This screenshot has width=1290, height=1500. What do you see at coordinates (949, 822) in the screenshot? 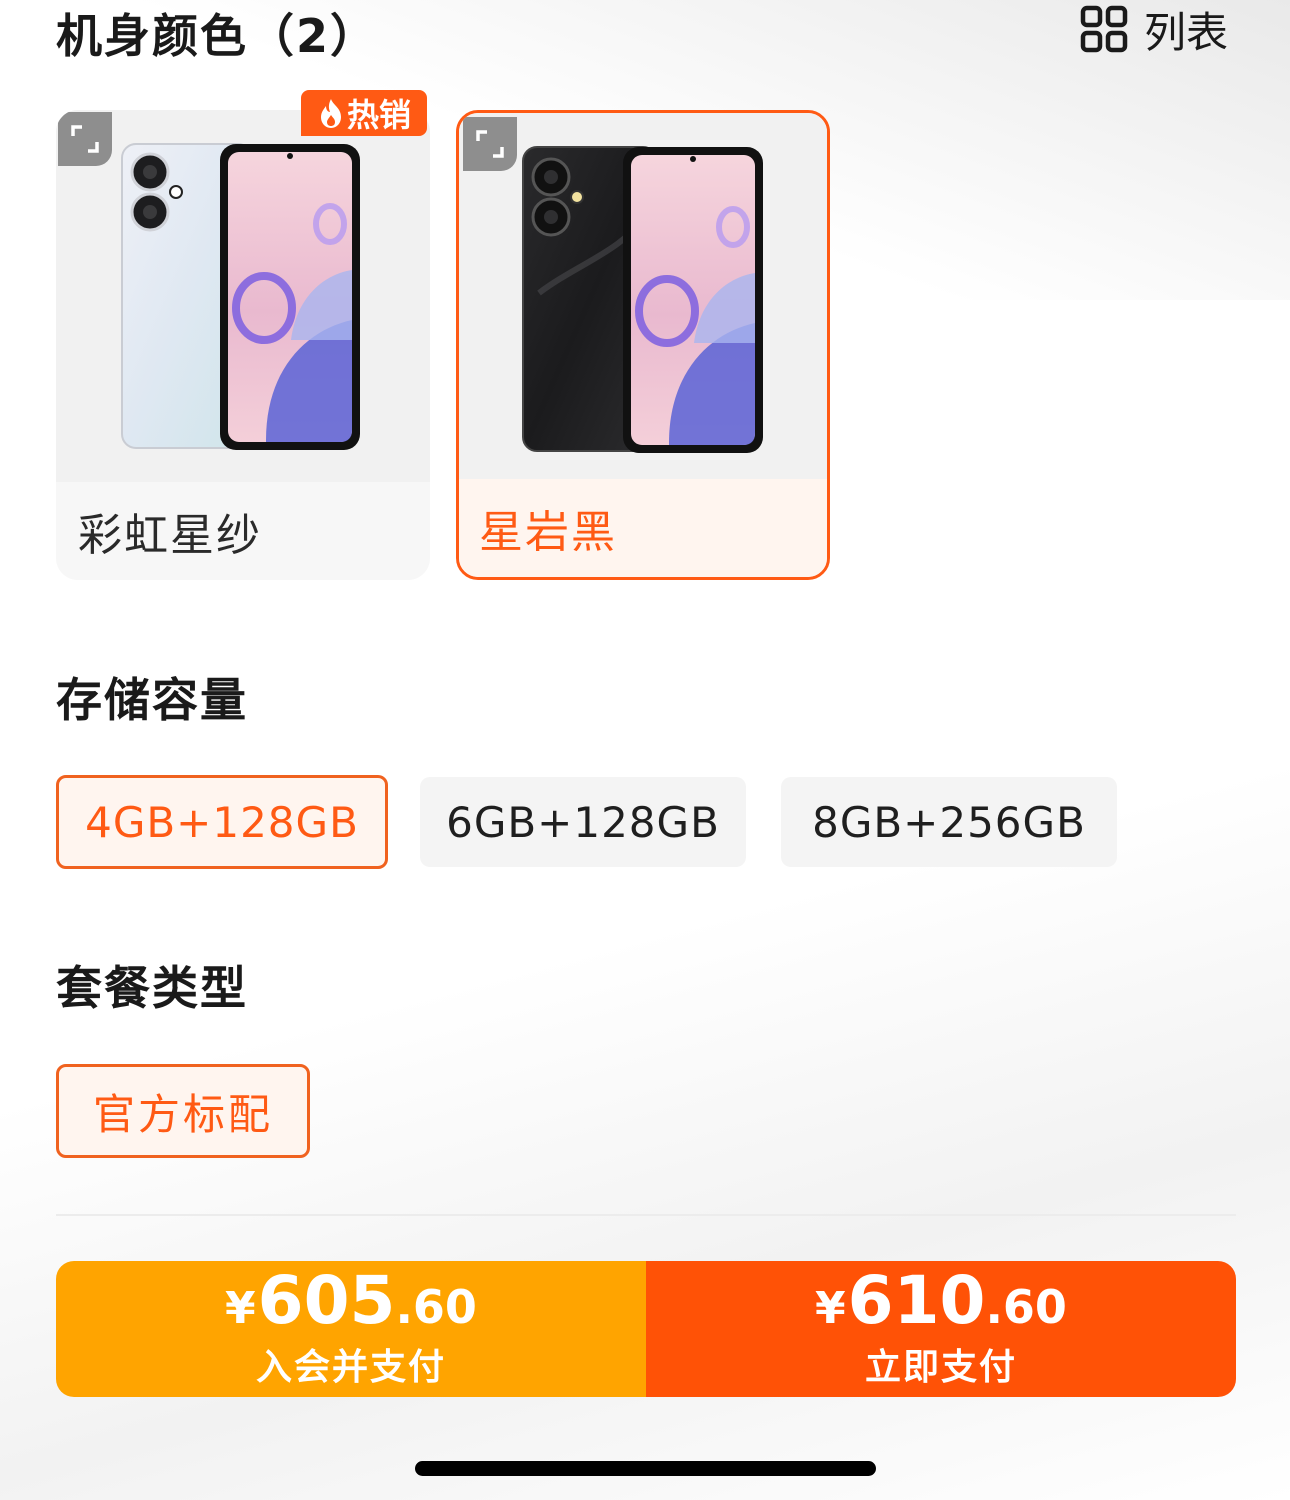
I see `storage-option-8-256: 8GB+256GB` at bounding box center [949, 822].